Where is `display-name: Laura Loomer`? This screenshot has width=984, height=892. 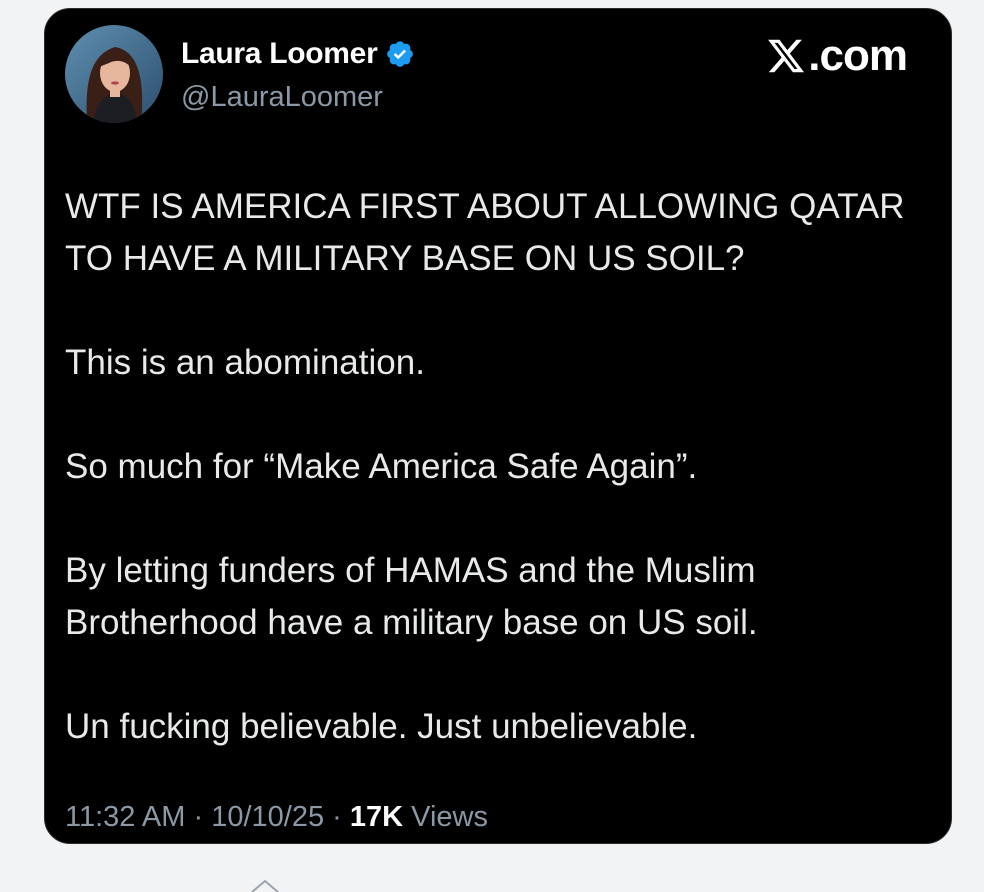 display-name: Laura Loomer is located at coordinates (279, 54).